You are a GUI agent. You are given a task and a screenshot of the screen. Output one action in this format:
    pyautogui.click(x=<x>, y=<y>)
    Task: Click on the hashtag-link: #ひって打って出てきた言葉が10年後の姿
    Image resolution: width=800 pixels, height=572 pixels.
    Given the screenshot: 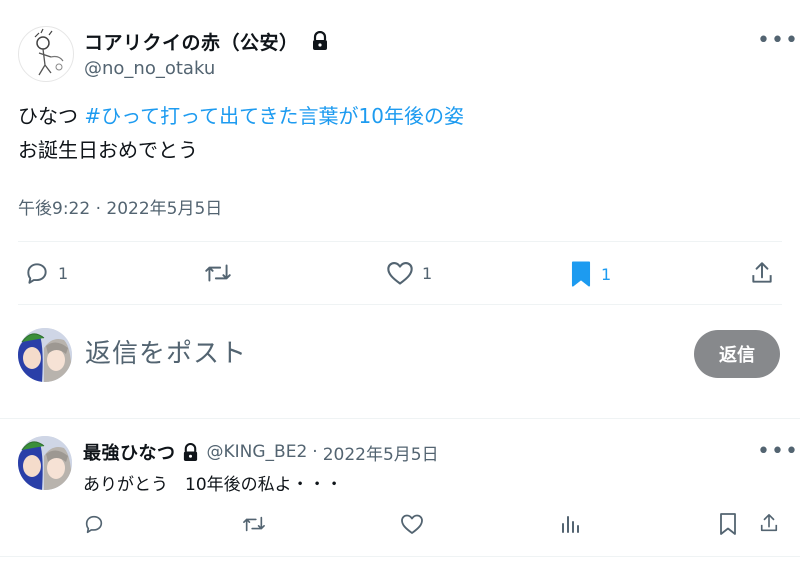 What is the action you would take?
    pyautogui.click(x=274, y=116)
    